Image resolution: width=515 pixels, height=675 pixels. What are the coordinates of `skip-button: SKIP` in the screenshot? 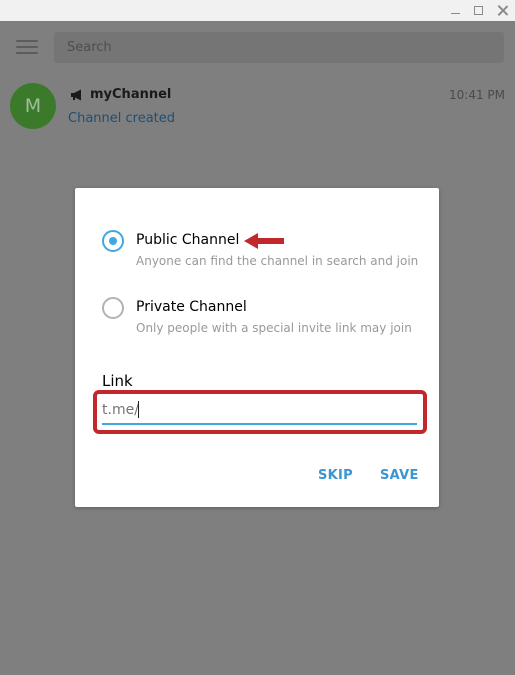 It's located at (335, 475).